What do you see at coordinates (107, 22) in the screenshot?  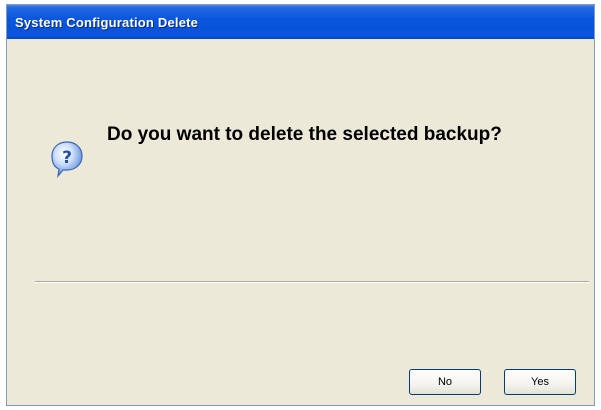 I see `window-title: System Configuration Delete` at bounding box center [107, 22].